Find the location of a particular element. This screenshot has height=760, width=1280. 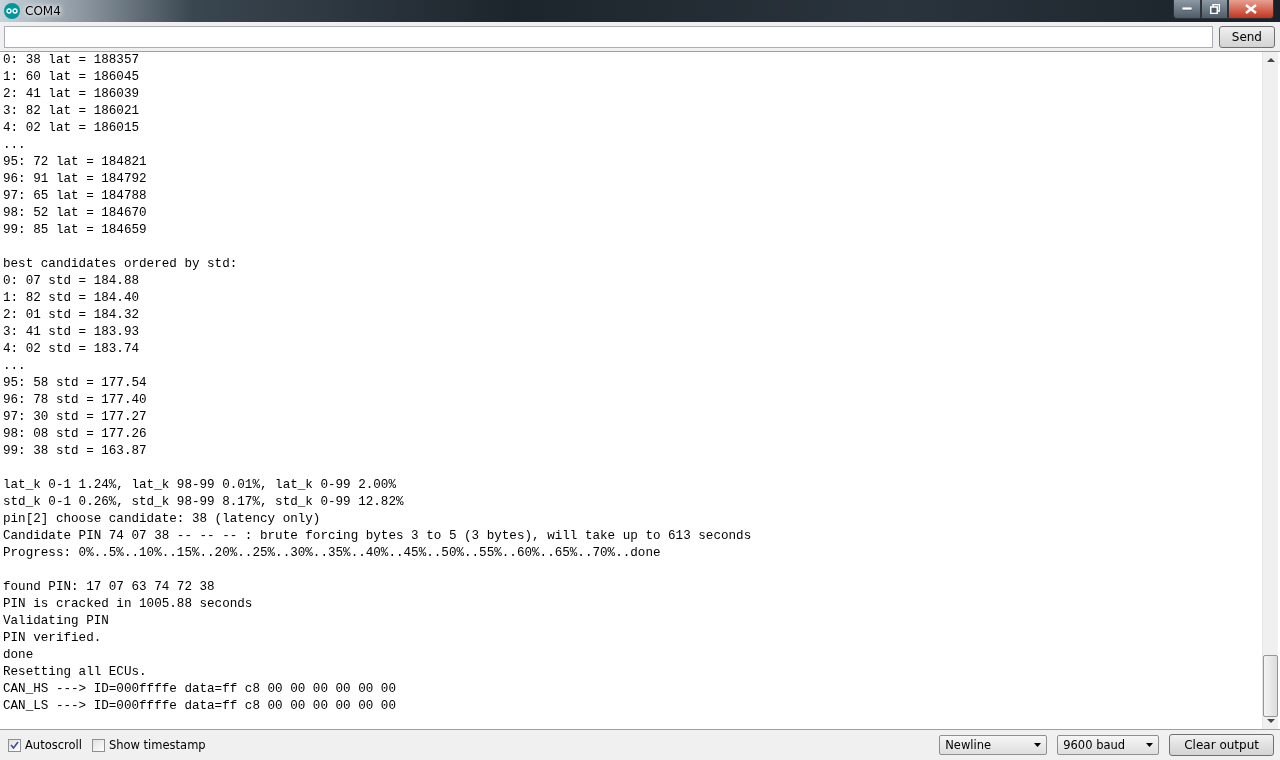

output-line: std_k 0-1 0.26%, std_k 98-99 8.17%, std_k 0-99 12.82% is located at coordinates (204, 502).